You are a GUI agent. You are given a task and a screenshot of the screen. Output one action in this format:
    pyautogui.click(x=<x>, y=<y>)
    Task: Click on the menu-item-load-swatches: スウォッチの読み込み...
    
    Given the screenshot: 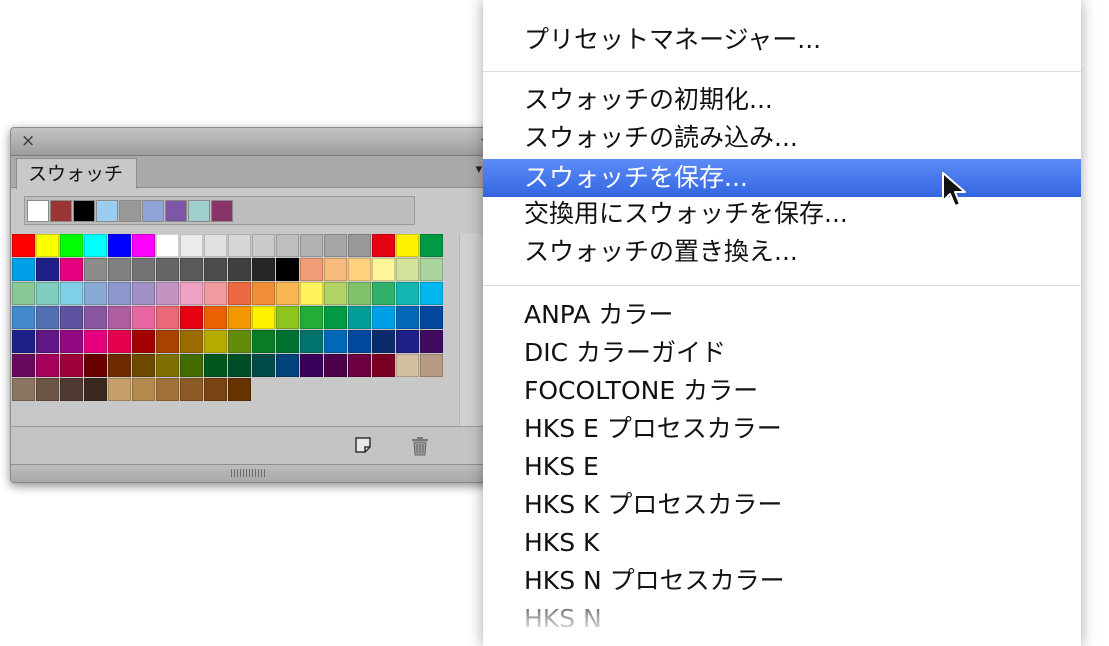 What is the action you would take?
    pyautogui.click(x=782, y=138)
    